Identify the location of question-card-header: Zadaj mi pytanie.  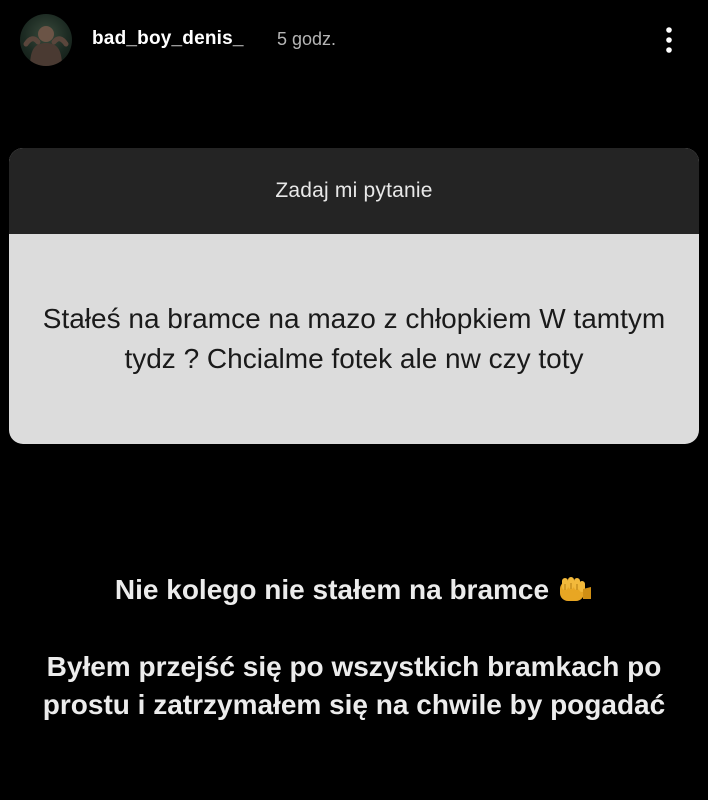
(354, 191).